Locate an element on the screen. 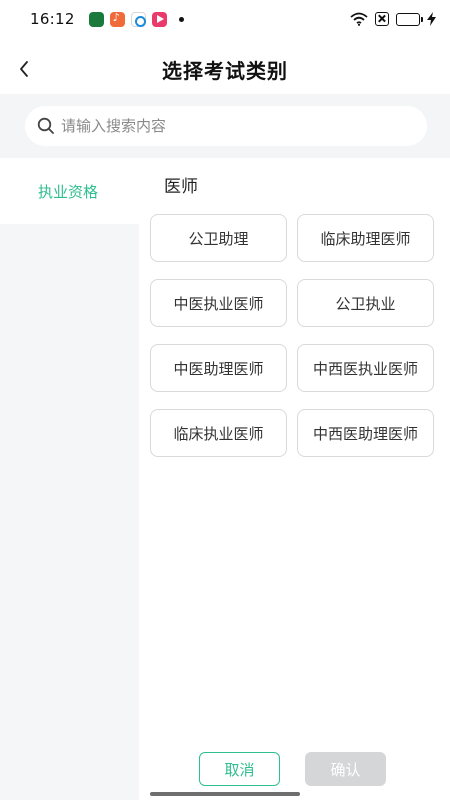 This screenshot has width=450, height=800. footer-actions: 取消 确认 is located at coordinates (225, 769).